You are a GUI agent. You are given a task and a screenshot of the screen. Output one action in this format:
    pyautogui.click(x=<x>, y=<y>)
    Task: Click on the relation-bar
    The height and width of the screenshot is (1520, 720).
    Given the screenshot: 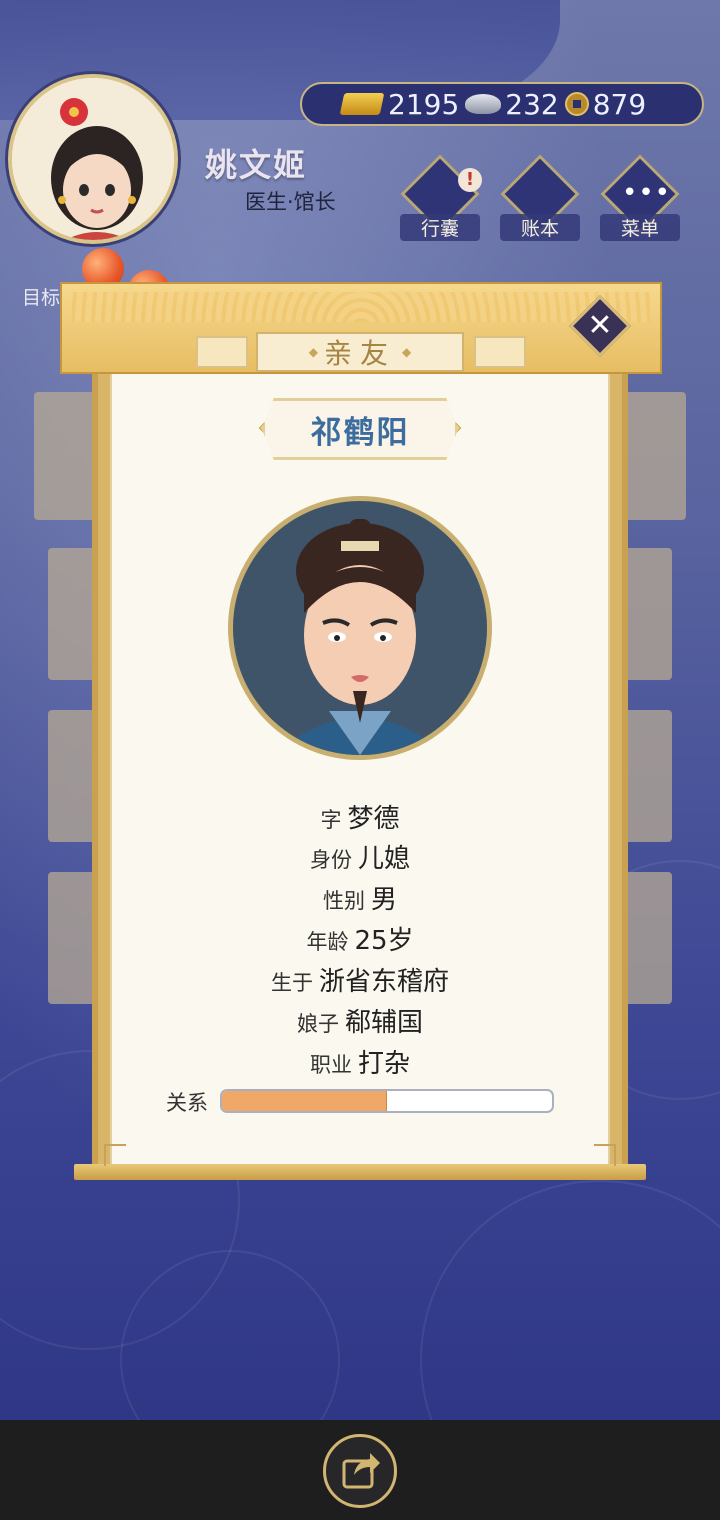 What is the action you would take?
    pyautogui.click(x=387, y=1101)
    